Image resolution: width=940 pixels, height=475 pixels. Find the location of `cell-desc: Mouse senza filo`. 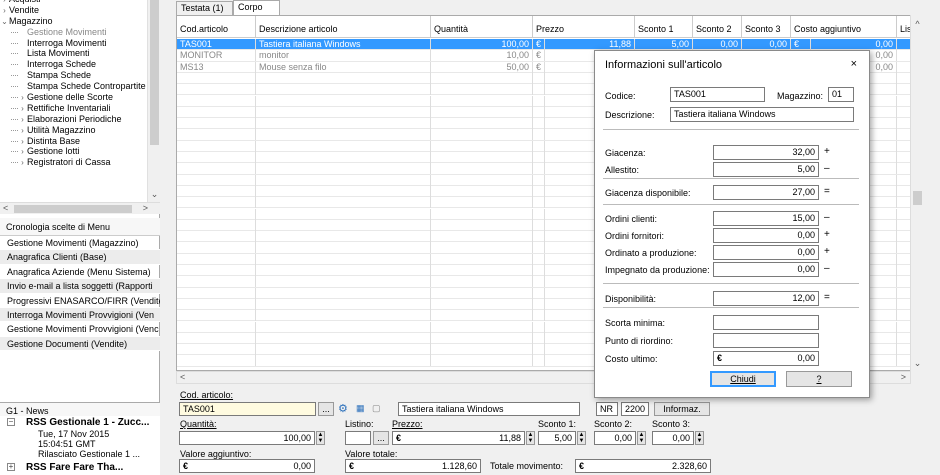

cell-desc: Mouse senza filo is located at coordinates (343, 67).